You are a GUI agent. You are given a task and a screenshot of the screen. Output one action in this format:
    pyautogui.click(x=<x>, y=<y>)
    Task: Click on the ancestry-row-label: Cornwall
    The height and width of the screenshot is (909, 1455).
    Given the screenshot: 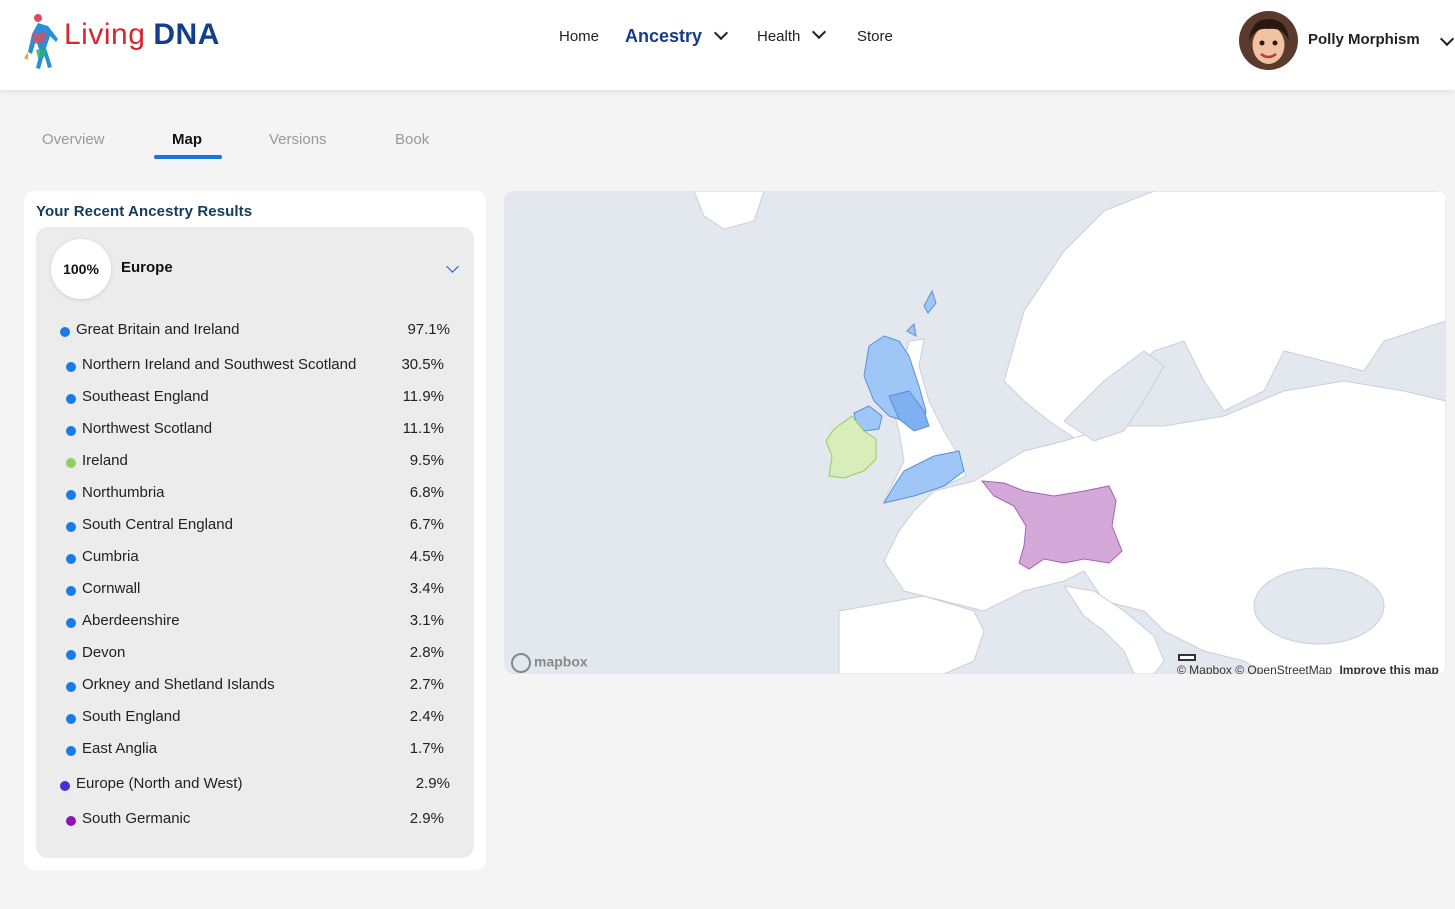 What is the action you would take?
    pyautogui.click(x=111, y=588)
    